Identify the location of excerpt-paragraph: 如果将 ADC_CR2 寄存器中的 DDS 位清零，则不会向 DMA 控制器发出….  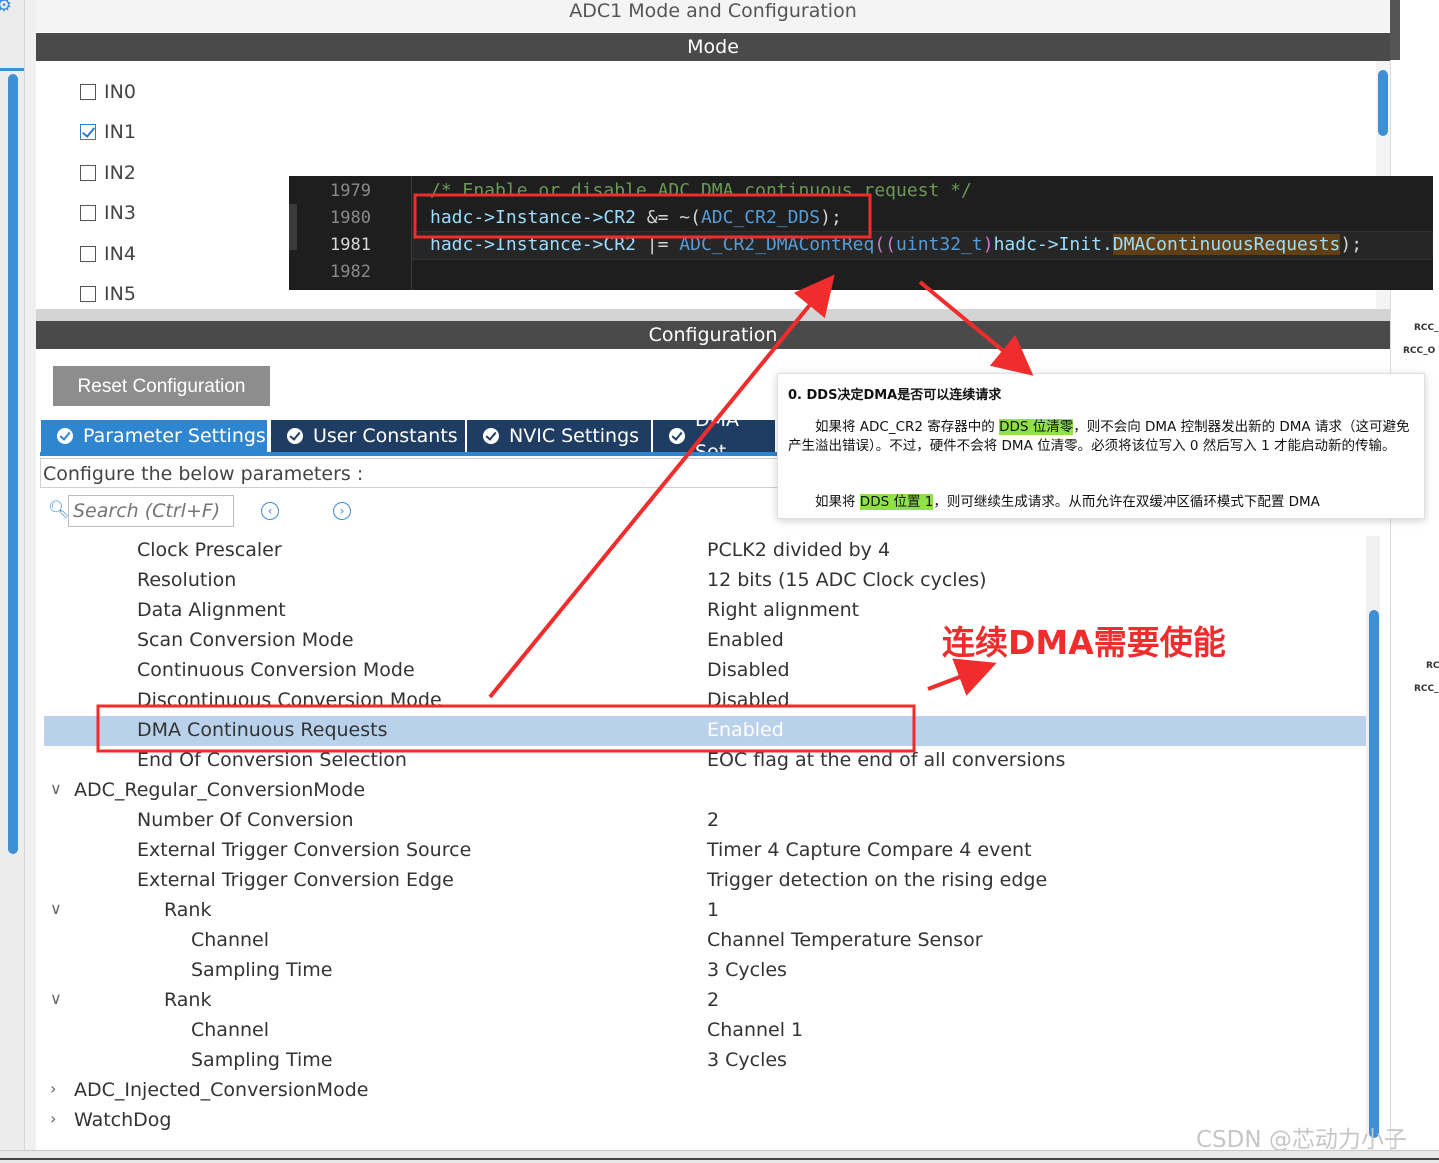
(1100, 437).